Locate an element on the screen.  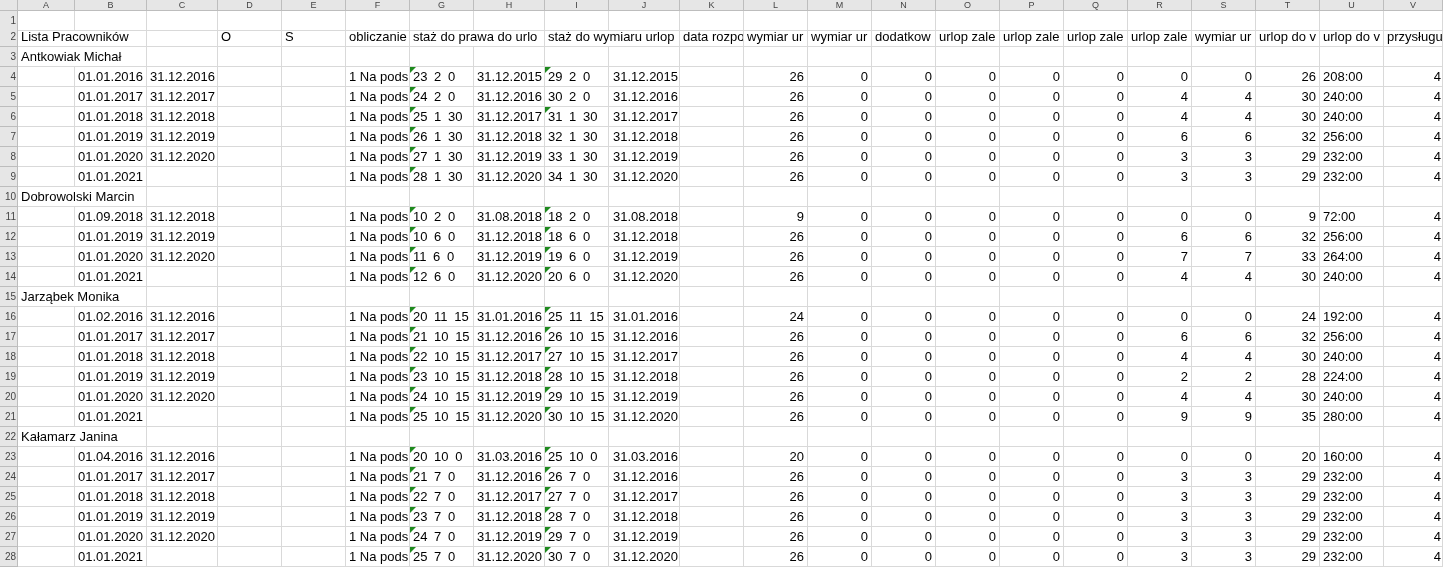
table-cell: 192:00 is located at coordinates (1352, 317).